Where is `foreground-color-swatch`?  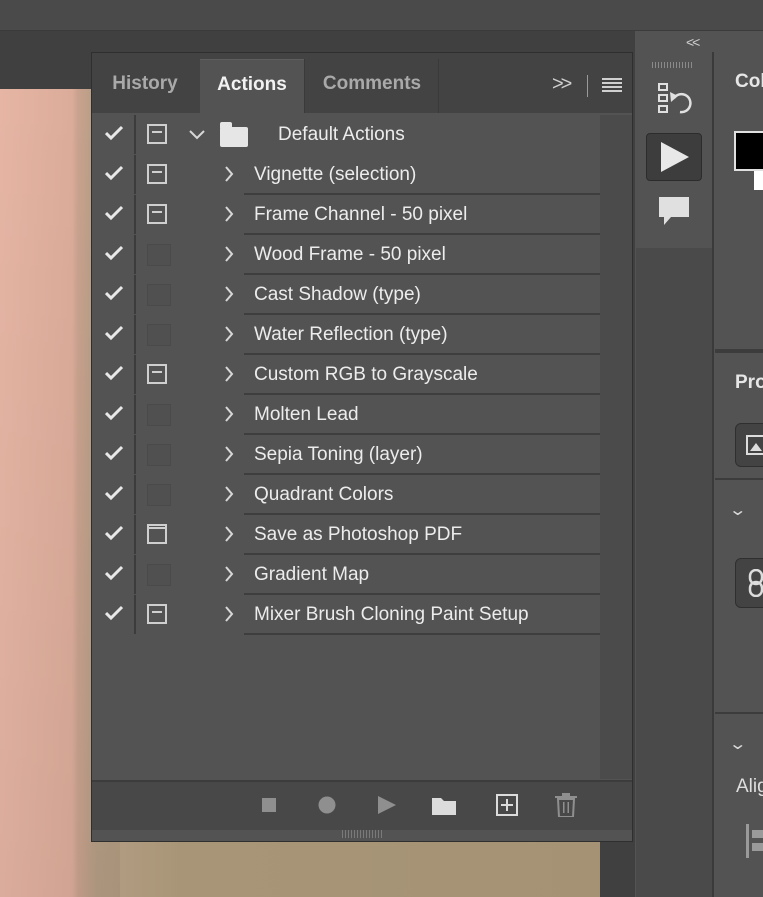
foreground-color-swatch is located at coordinates (748, 151).